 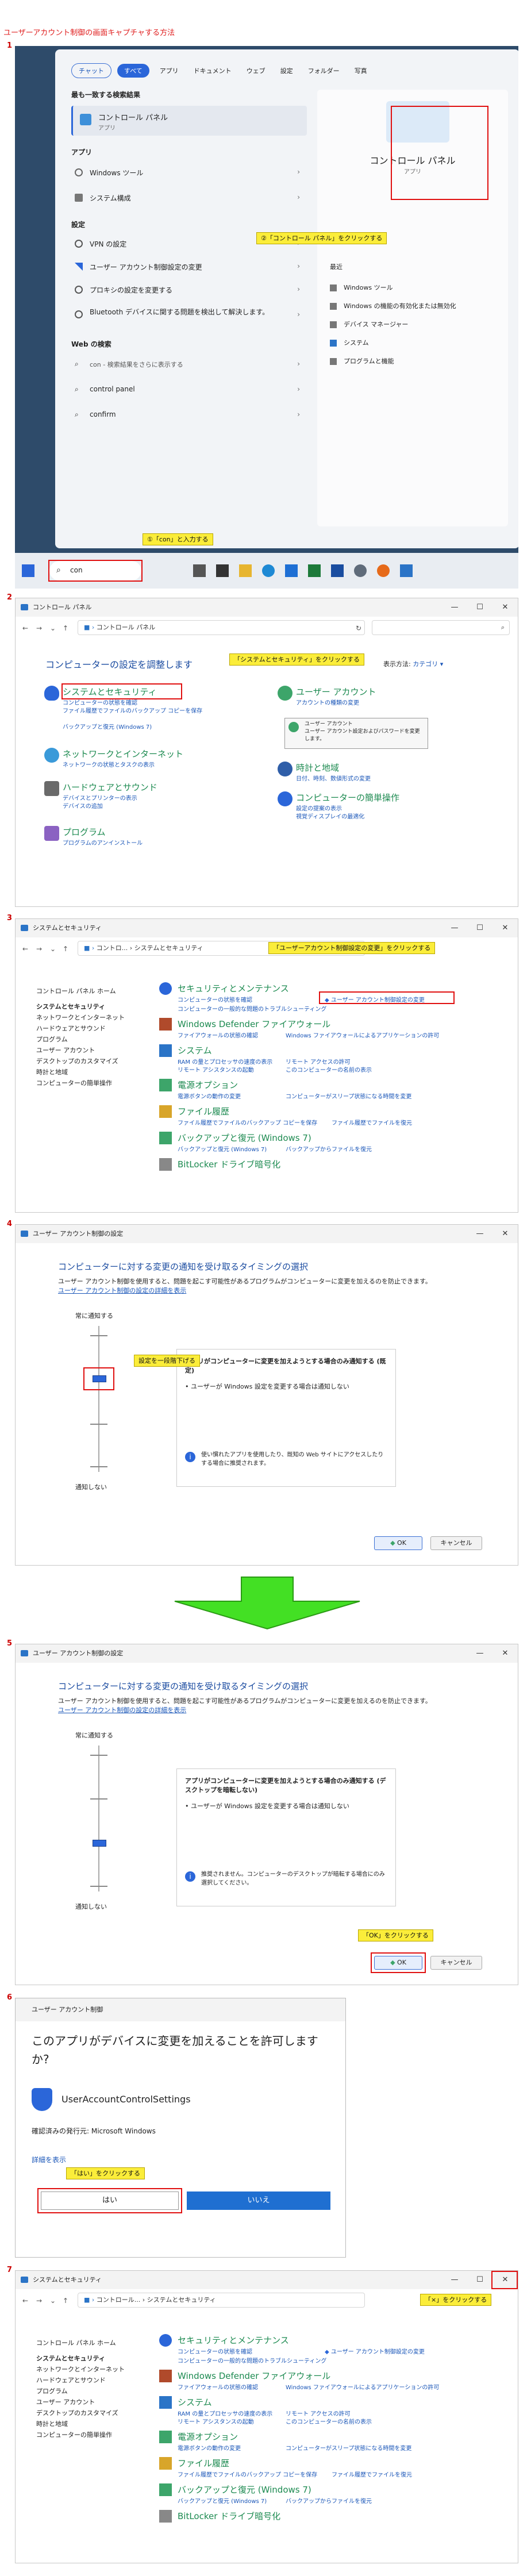 What do you see at coordinates (291, 570) in the screenshot?
I see `store-icon` at bounding box center [291, 570].